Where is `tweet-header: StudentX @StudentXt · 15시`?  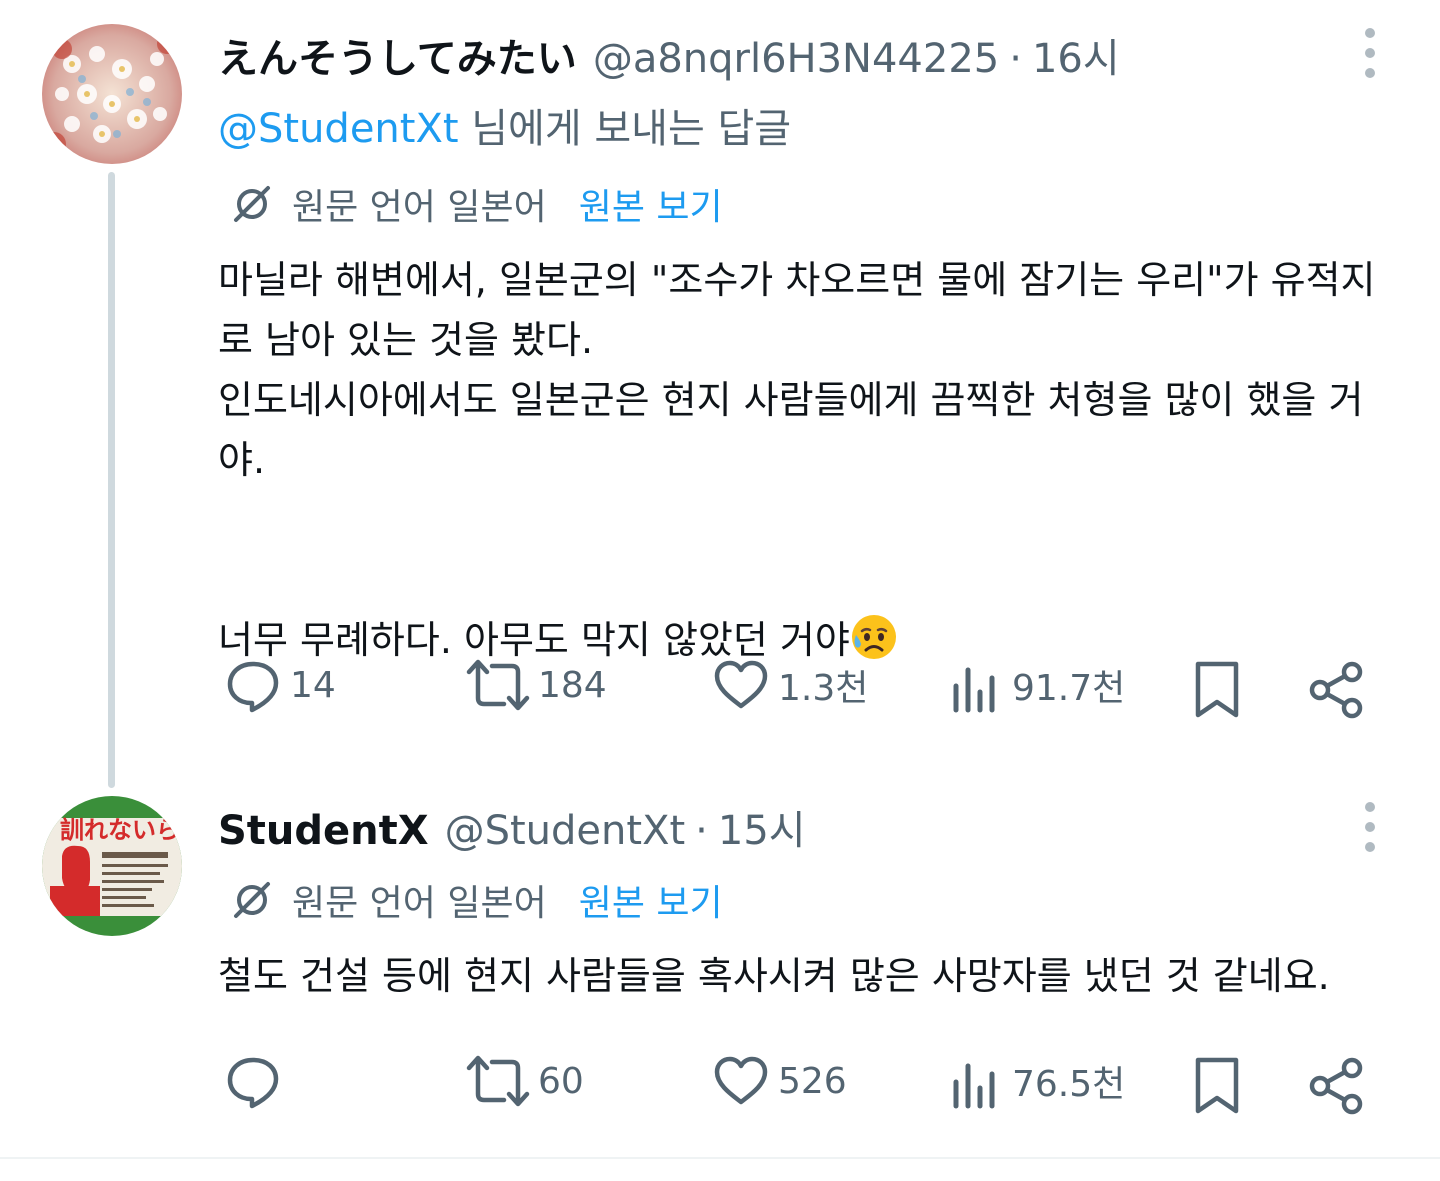 tweet-header: StudentX @StudentXt · 15시 is located at coordinates (512, 827).